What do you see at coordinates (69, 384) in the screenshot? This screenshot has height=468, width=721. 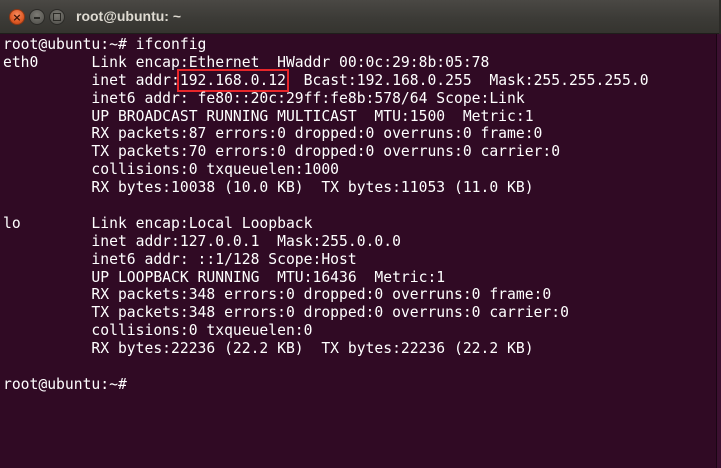 I see `terminal-line-text: root@ubuntu:~#` at bounding box center [69, 384].